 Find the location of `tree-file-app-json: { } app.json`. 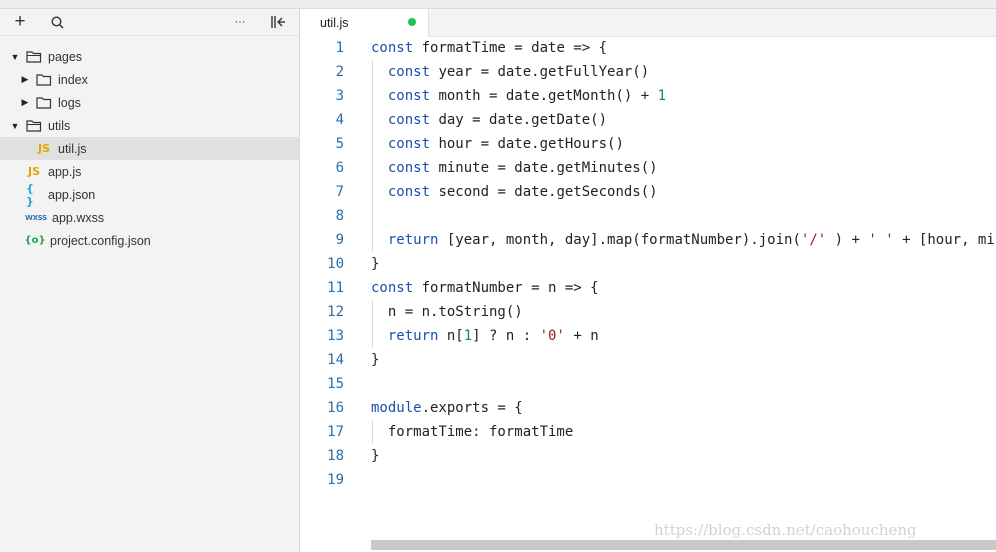

tree-file-app-json: { } app.json is located at coordinates (149, 194).